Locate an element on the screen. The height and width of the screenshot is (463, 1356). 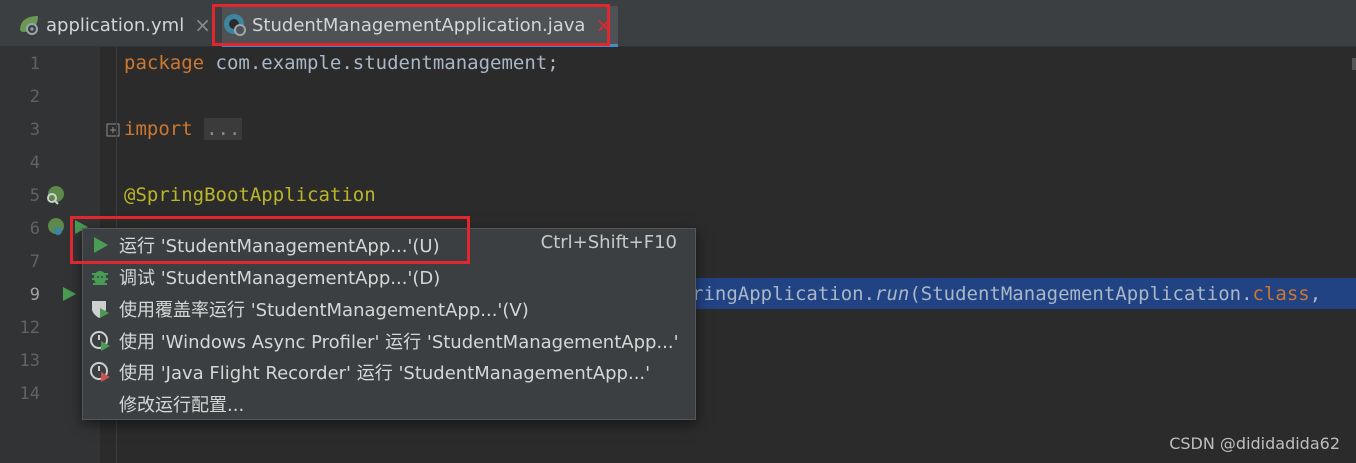
tab-application-yml: application.yml × is located at coordinates (113, 25).